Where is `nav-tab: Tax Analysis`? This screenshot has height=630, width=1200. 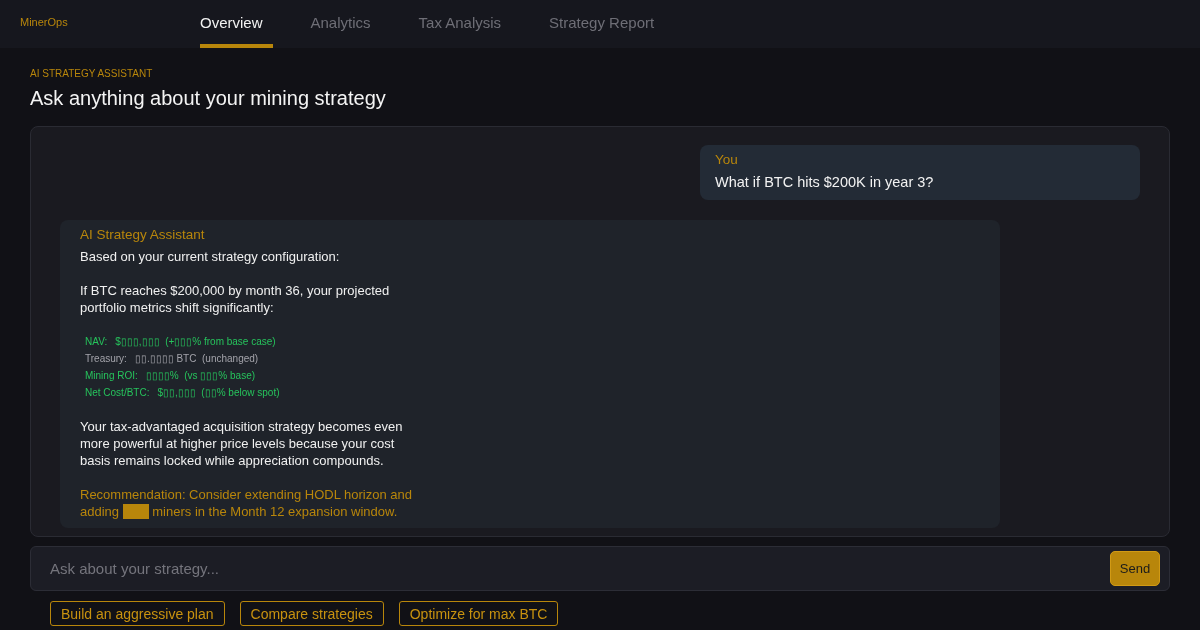 nav-tab: Tax Analysis is located at coordinates (465, 24).